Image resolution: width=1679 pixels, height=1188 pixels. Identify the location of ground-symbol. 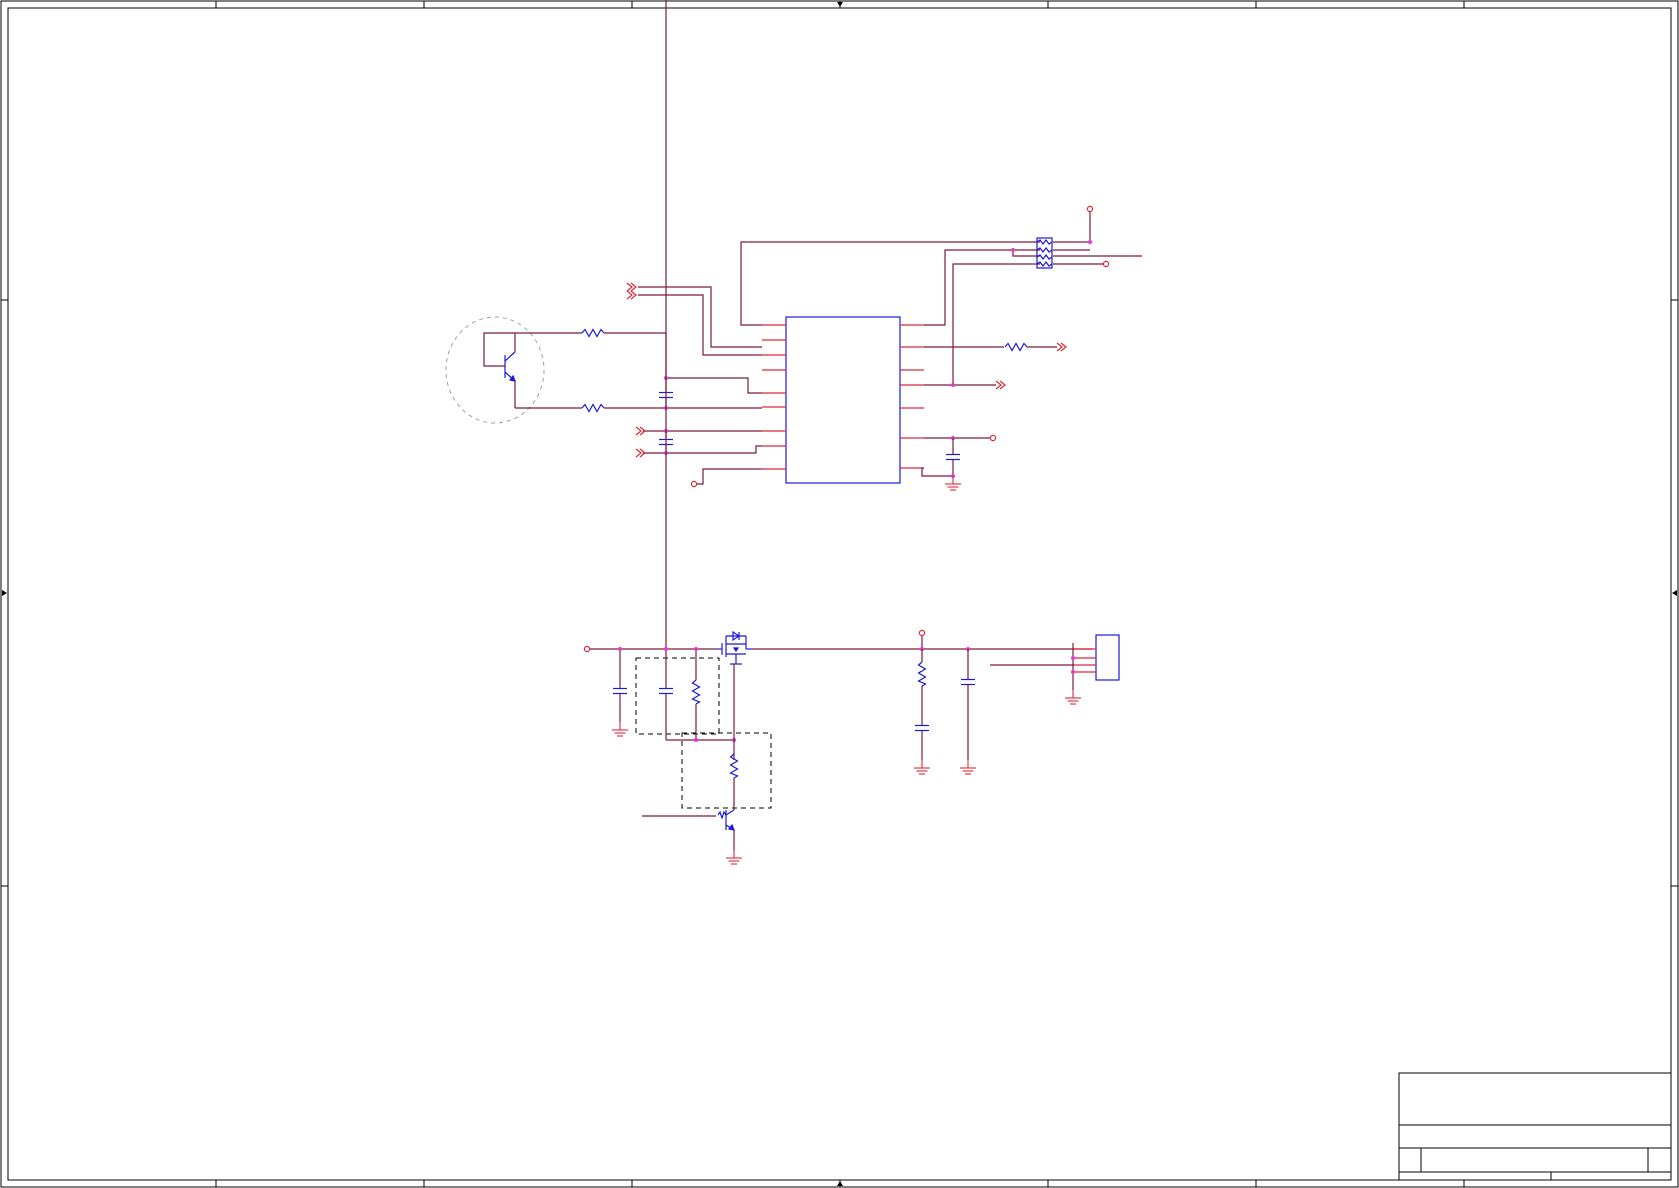
(953, 483).